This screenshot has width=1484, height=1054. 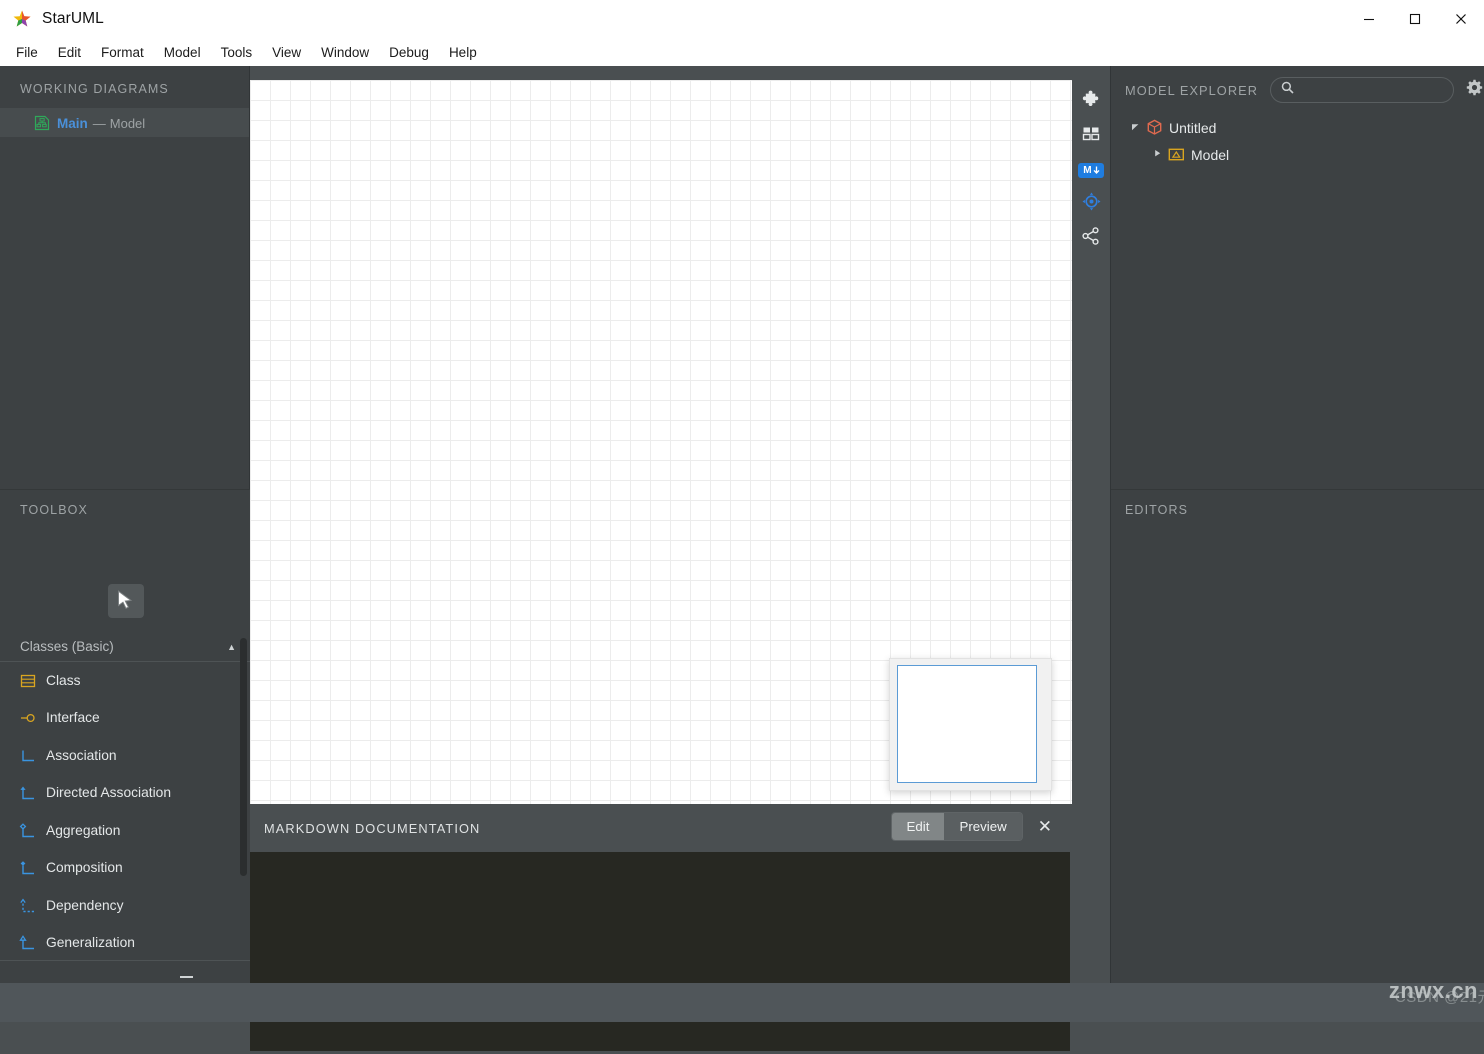 I want to click on quick-edit-button, so click(x=1091, y=204).